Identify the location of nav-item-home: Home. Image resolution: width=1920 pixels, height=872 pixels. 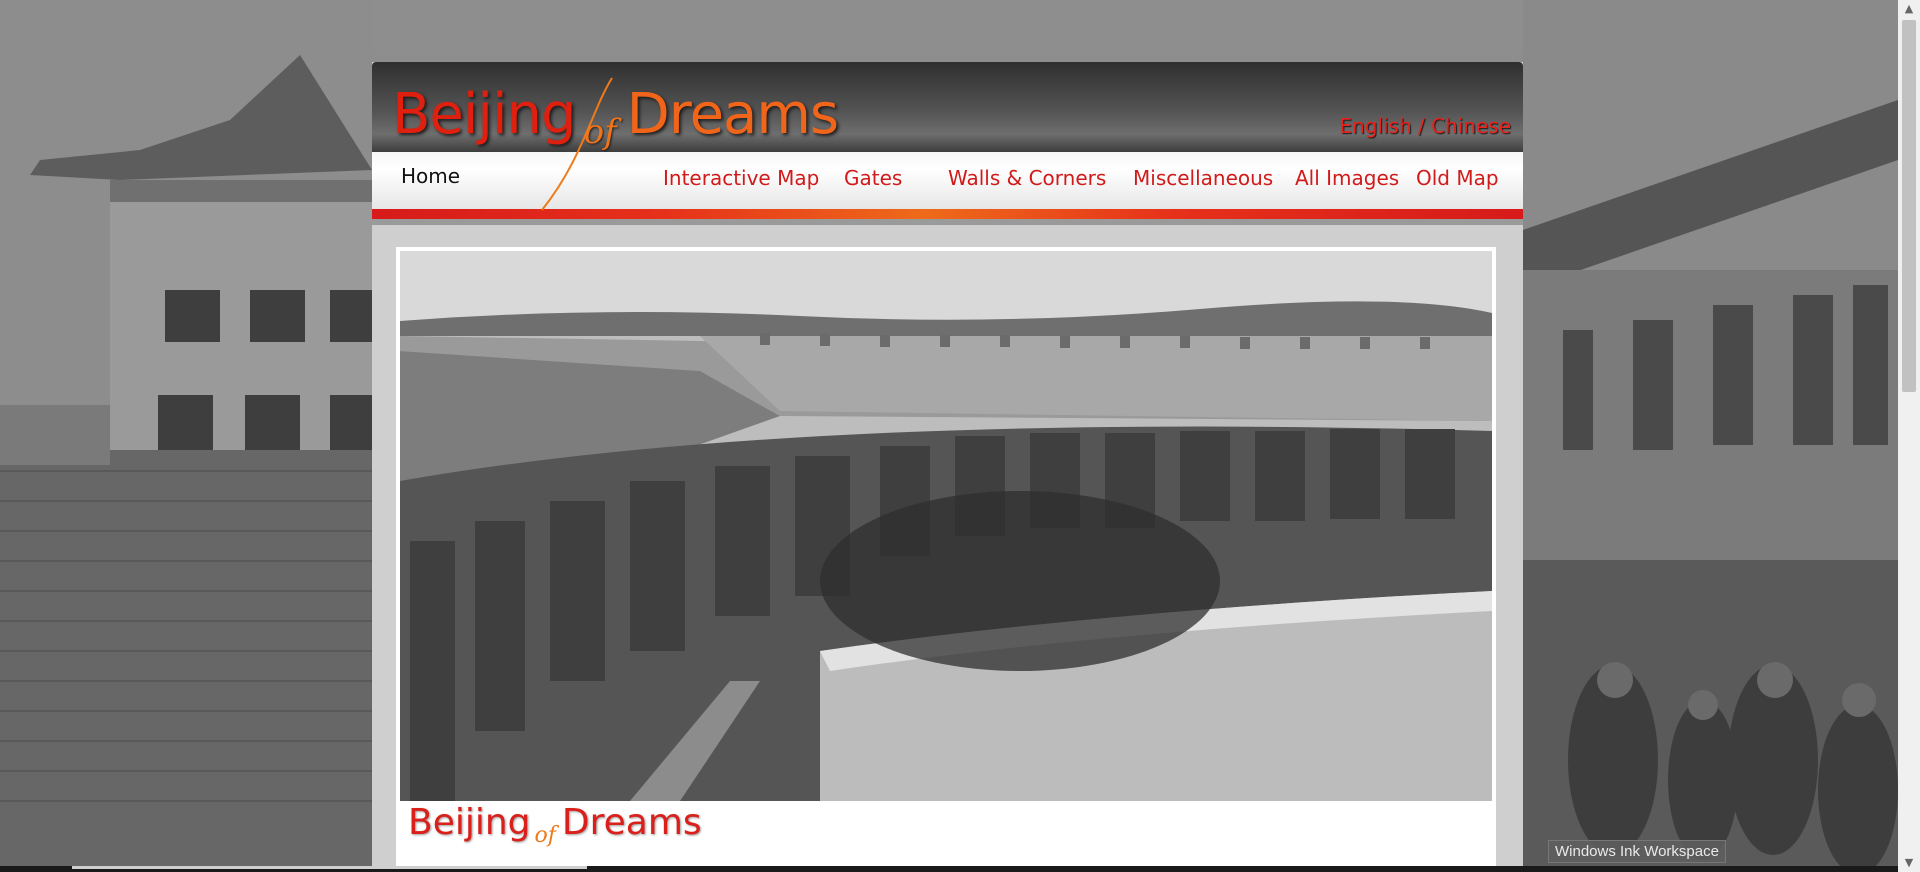
(430, 176).